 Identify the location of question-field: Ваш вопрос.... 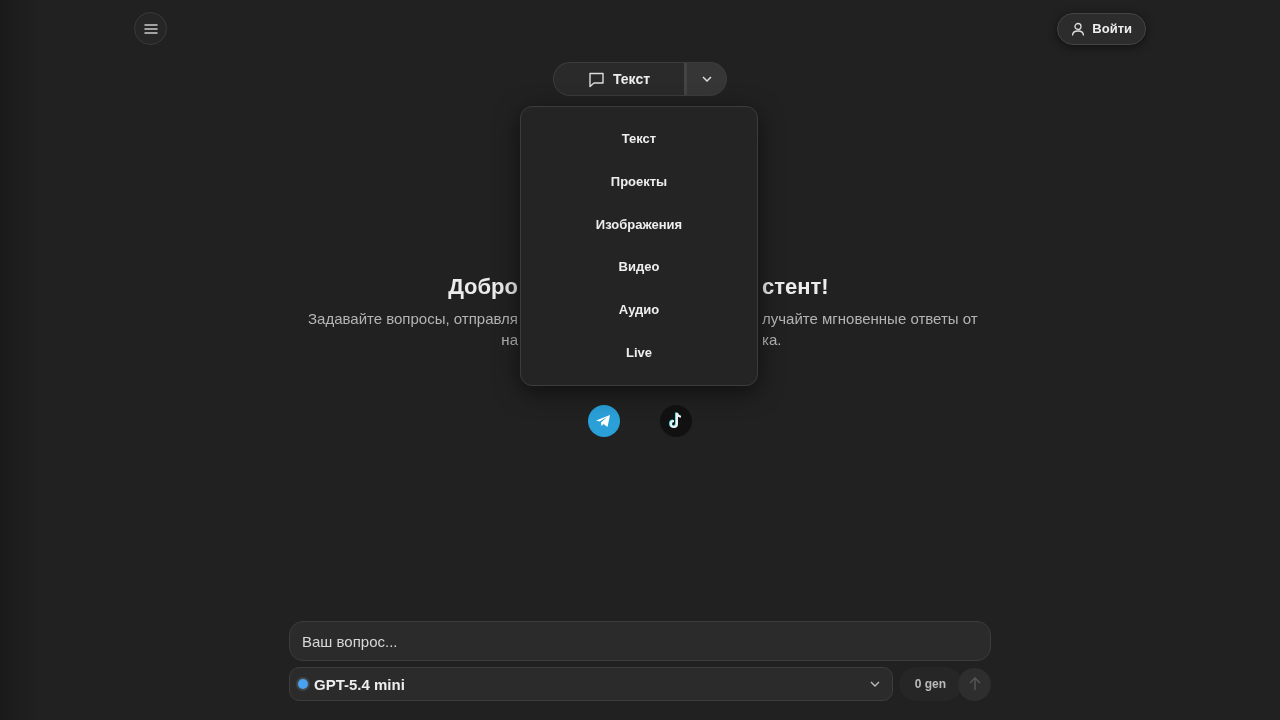
(640, 641).